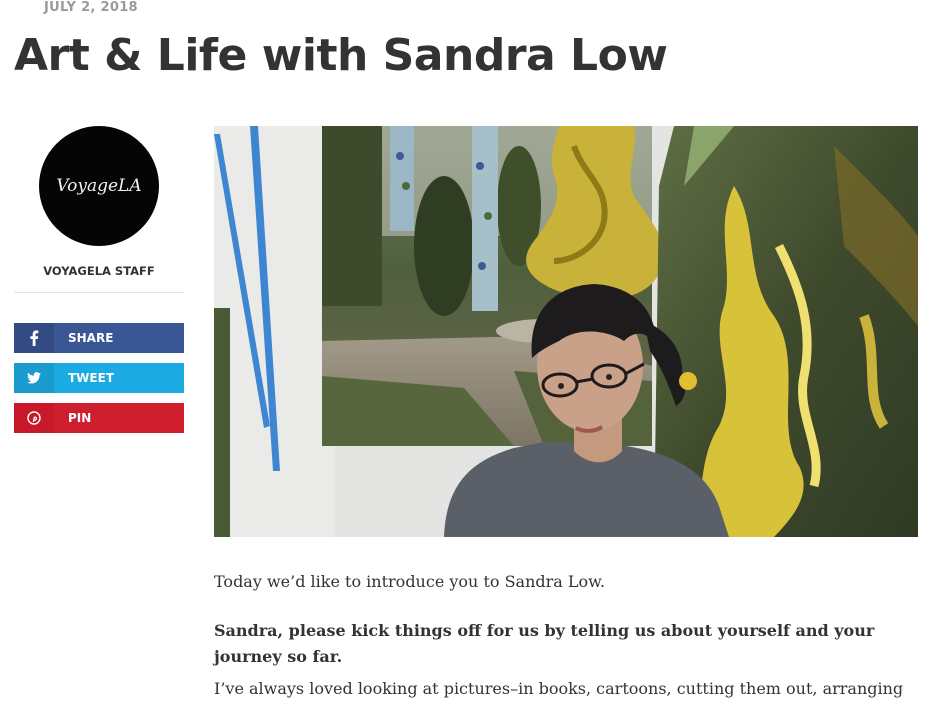 The height and width of the screenshot is (702, 932). What do you see at coordinates (91, 378) in the screenshot?
I see `twitter-share-label: TWEET` at bounding box center [91, 378].